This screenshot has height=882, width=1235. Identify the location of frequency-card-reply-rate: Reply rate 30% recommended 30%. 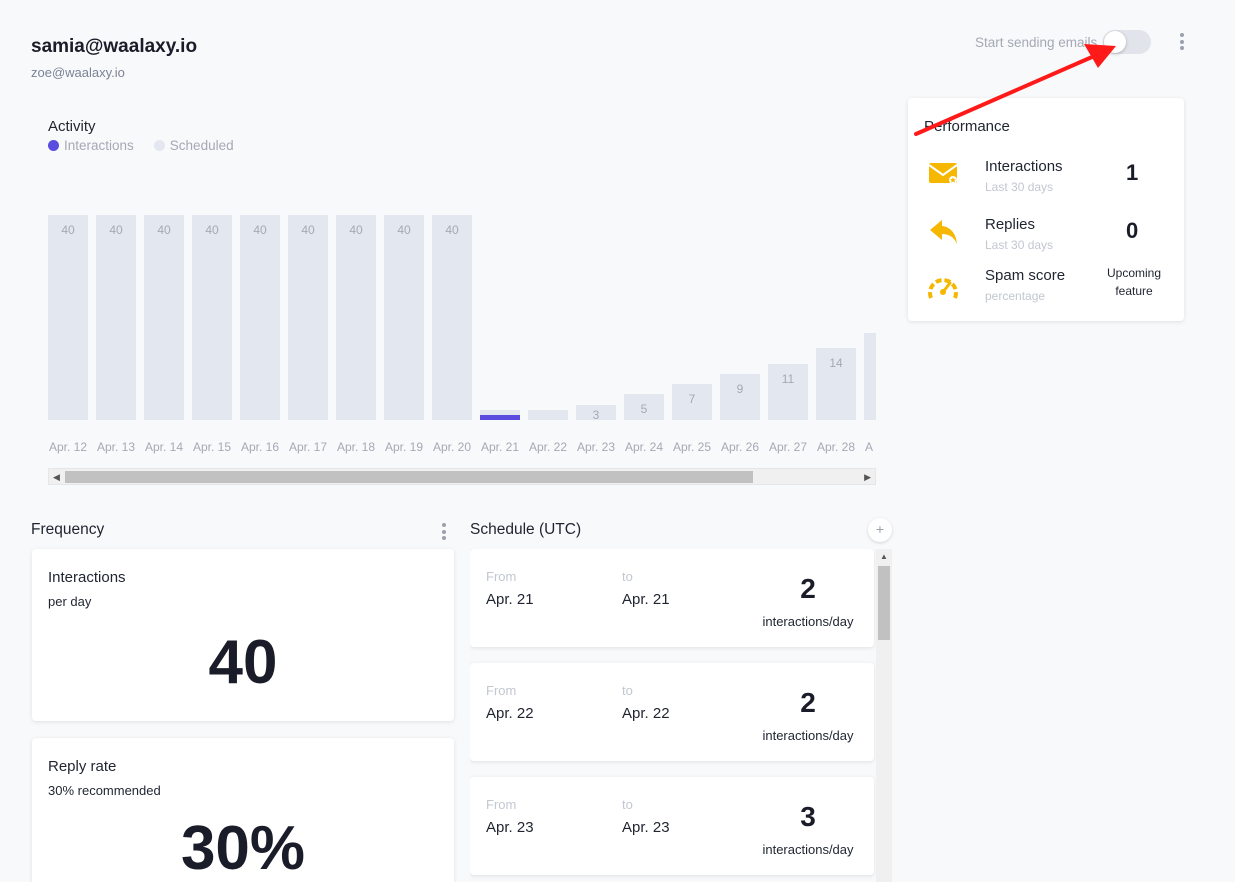
(243, 810).